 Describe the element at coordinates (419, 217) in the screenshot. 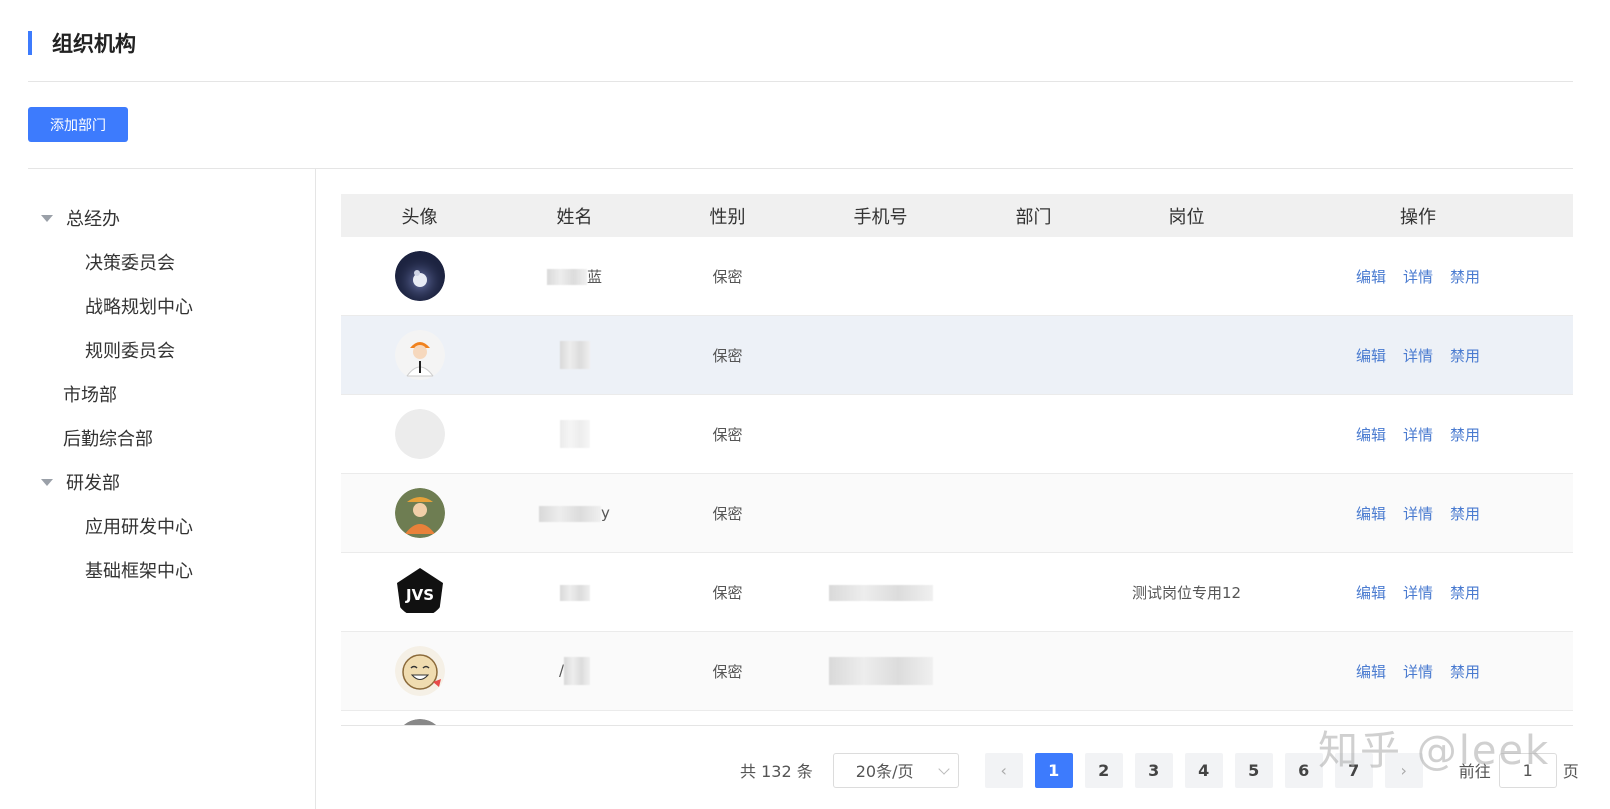

I see `column-header-avatar: 头像` at that location.